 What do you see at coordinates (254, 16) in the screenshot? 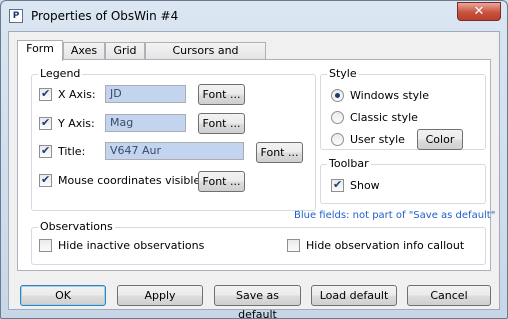
I see `title-bar: P Properties of ObsWin #4 ✕` at bounding box center [254, 16].